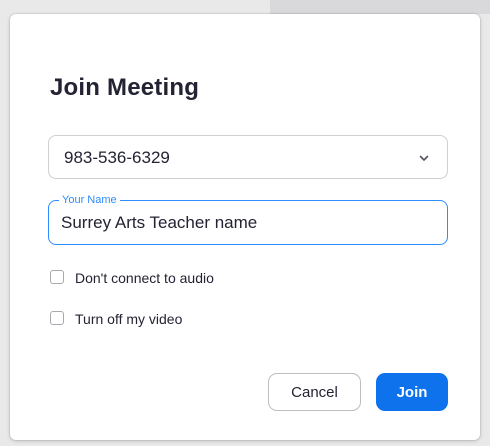 The width and height of the screenshot is (490, 446). I want to click on your-name-input: Surrey Arts Teacher name, so click(159, 223).